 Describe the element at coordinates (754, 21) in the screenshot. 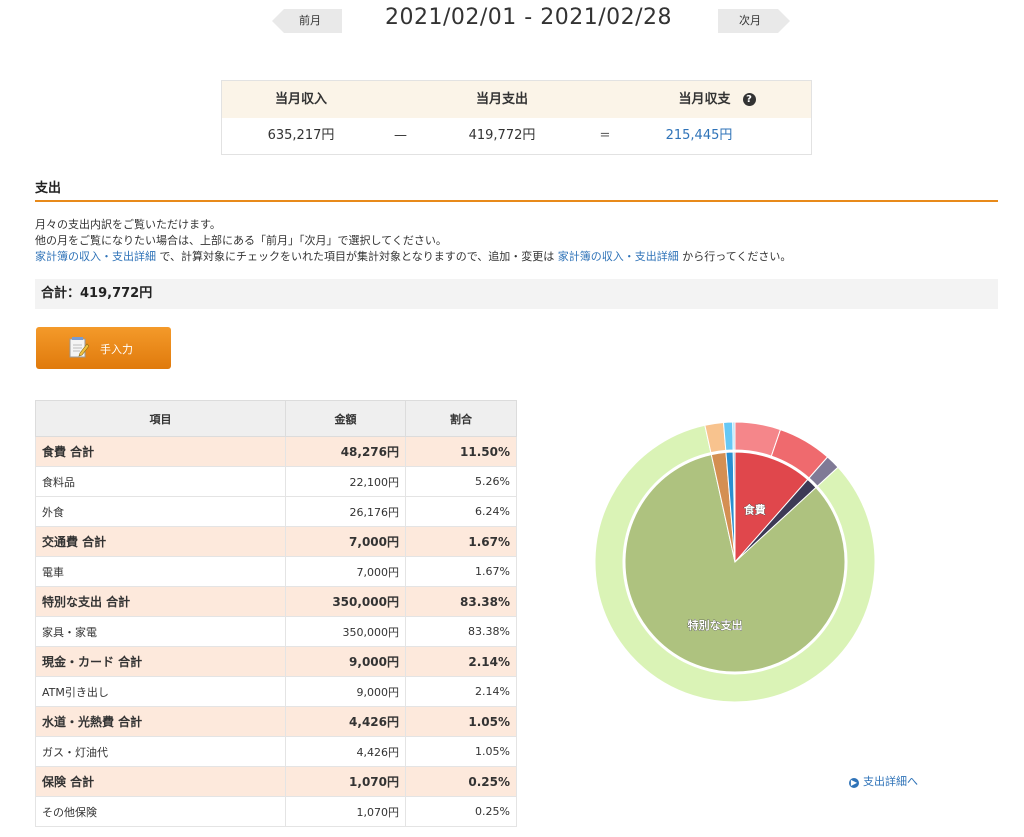

I see `next-month-button: 次月` at that location.